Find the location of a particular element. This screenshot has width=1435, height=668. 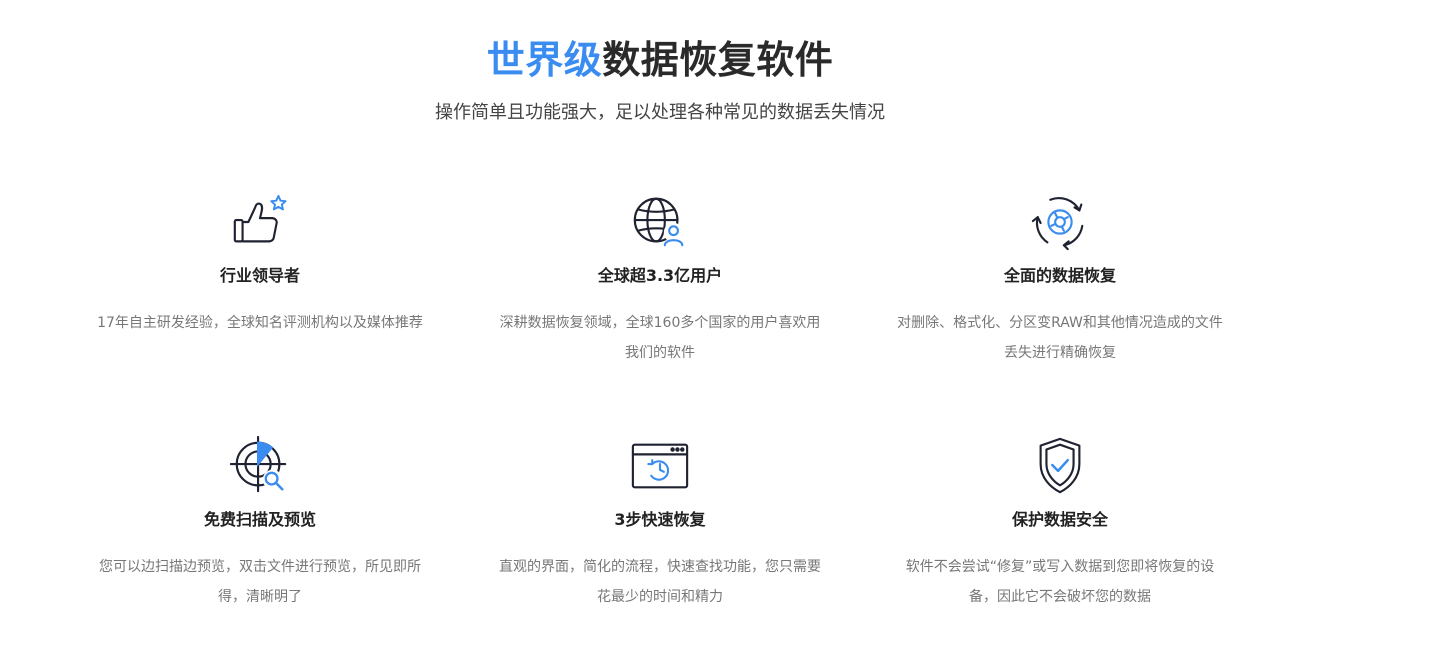

page-title-accent: 世界级 is located at coordinates (544, 60).